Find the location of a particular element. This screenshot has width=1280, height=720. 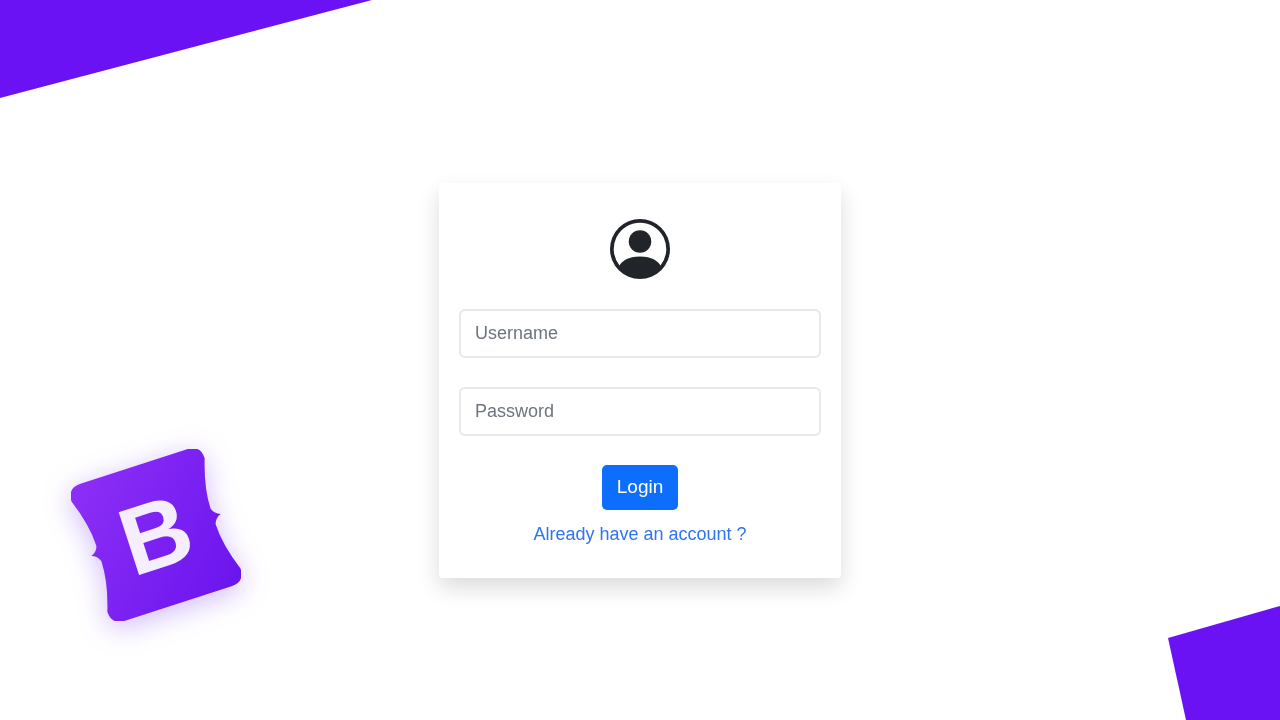

login-button: Login is located at coordinates (640, 487).